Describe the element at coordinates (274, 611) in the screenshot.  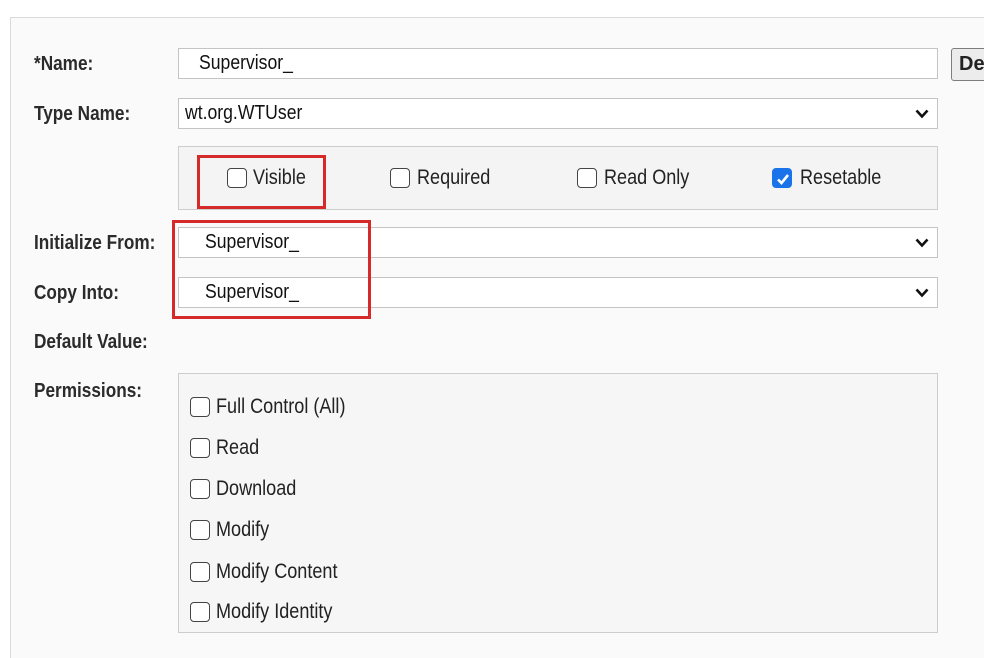
I see `permission-label: Modify Identity` at that location.